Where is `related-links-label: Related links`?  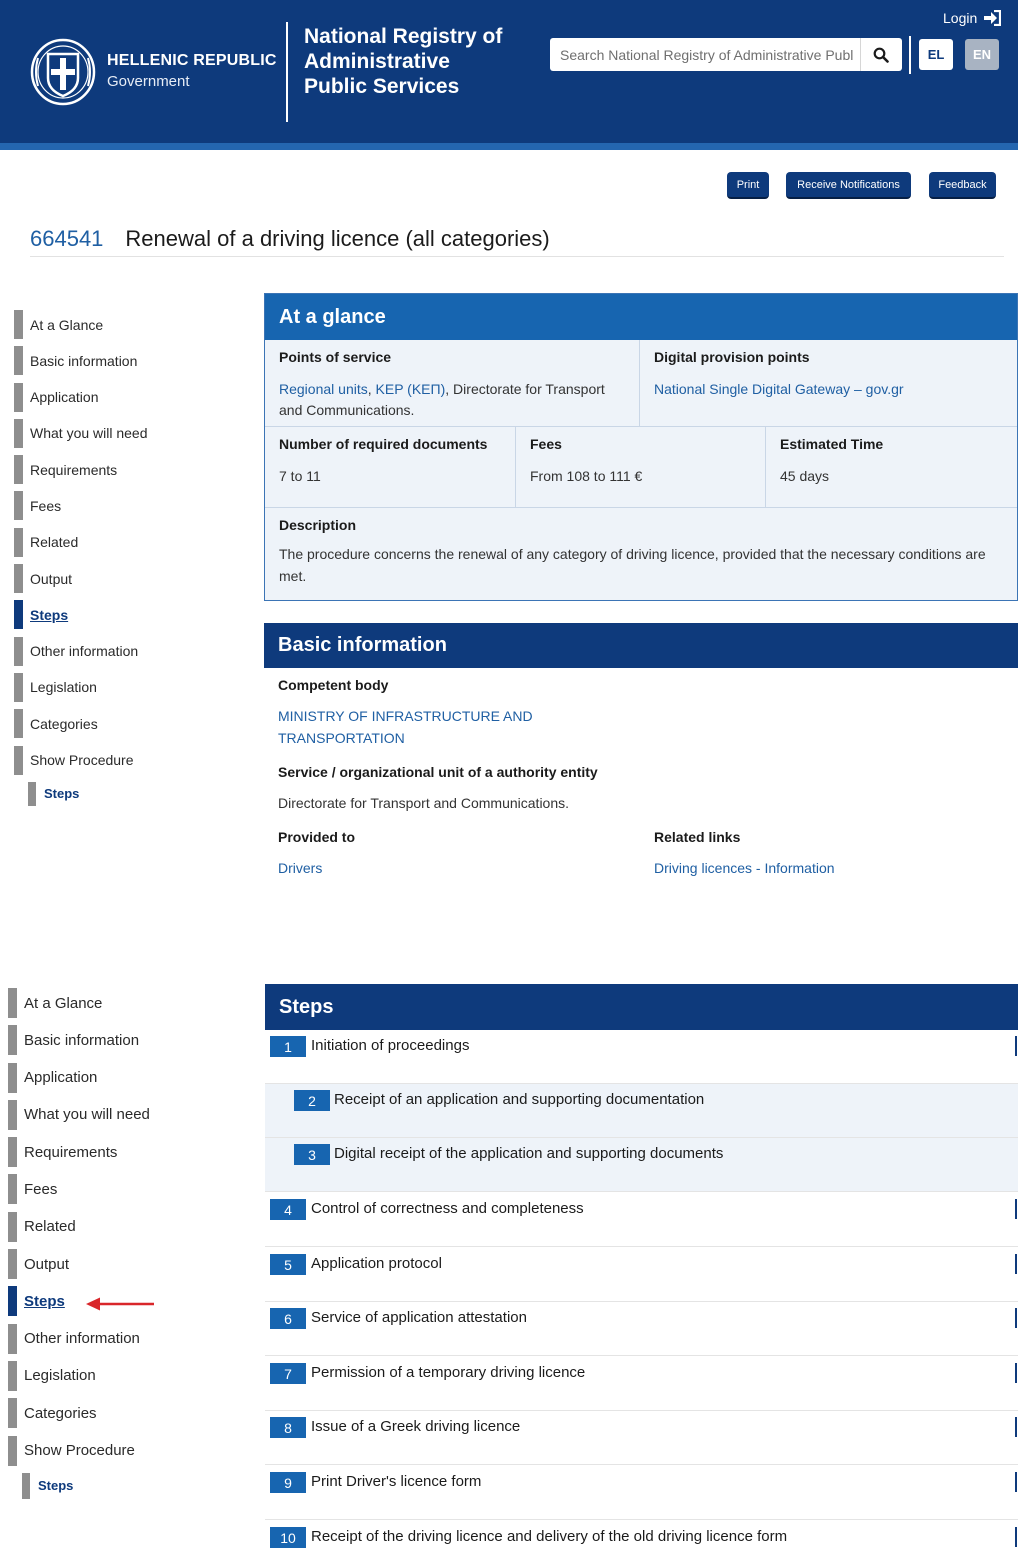 related-links-label: Related links is located at coordinates (697, 837).